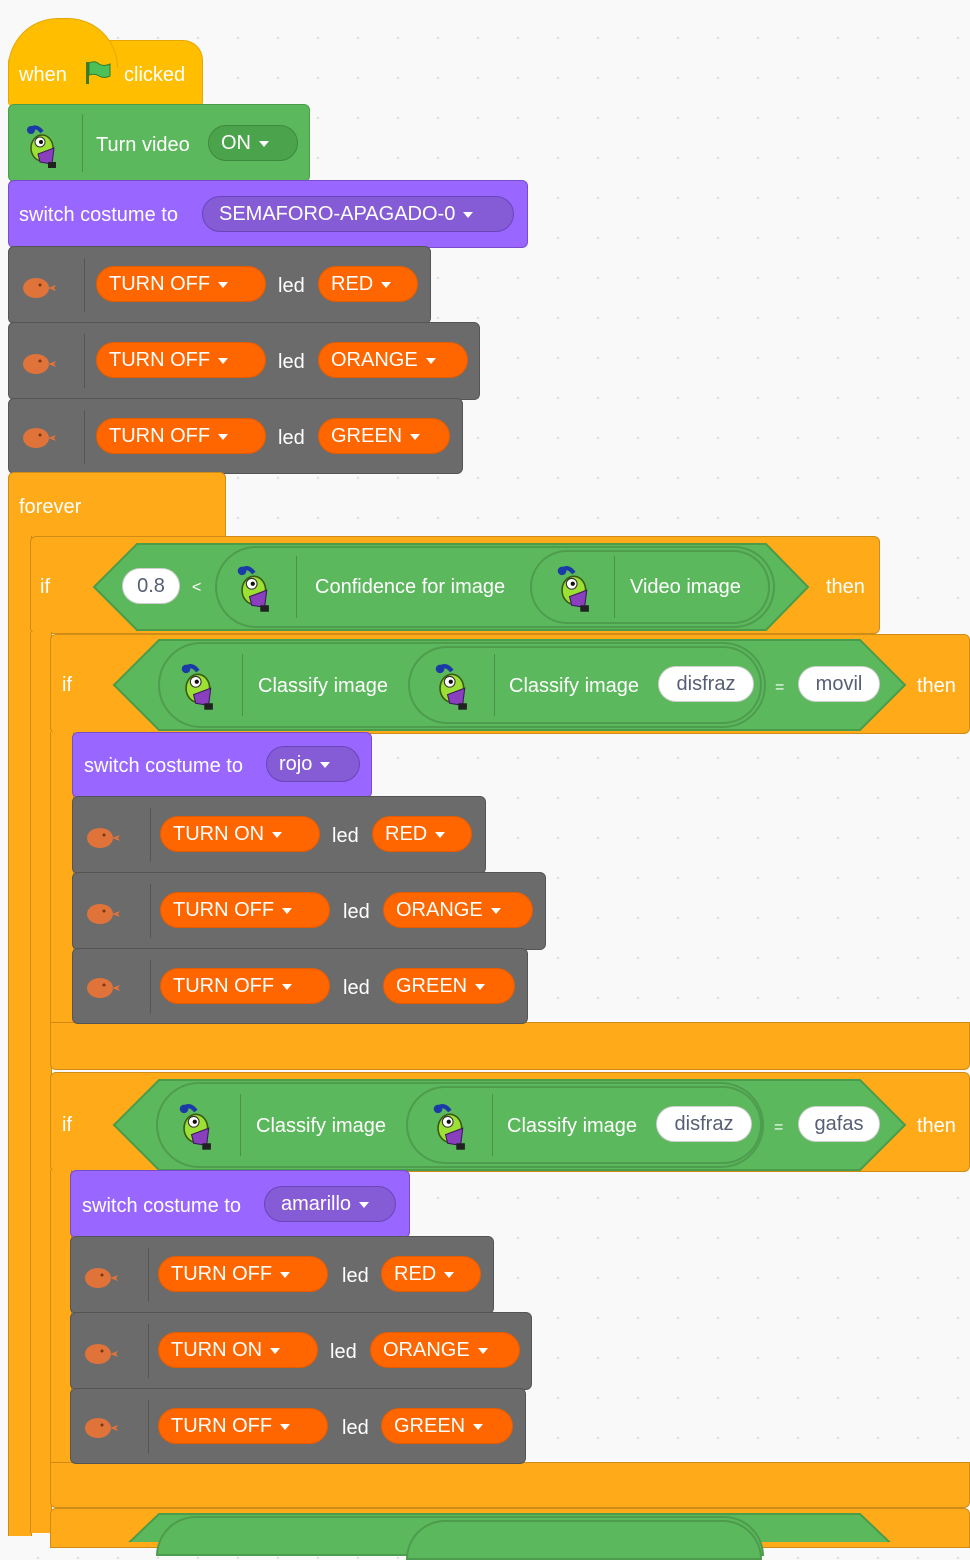  I want to click on costume-value: amarillo, so click(316, 1204).